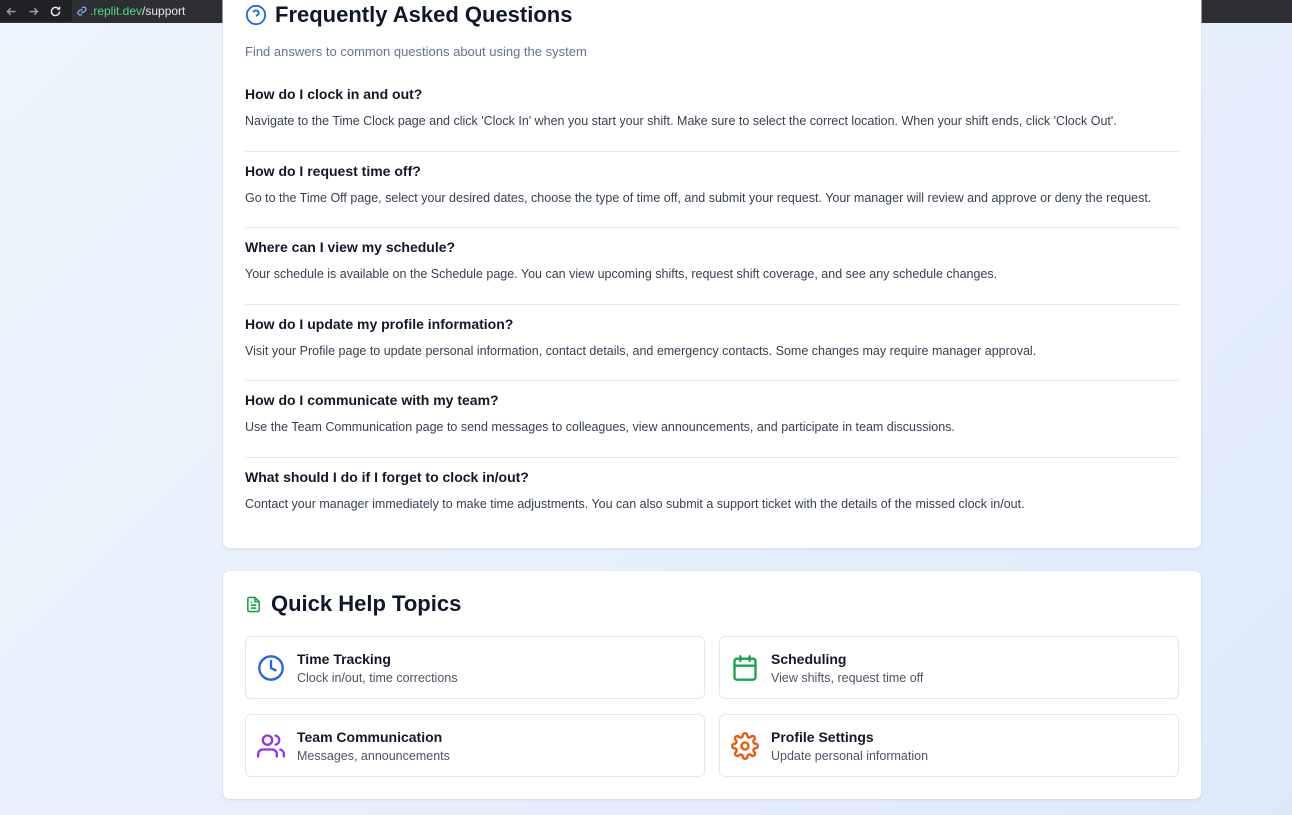 This screenshot has width=1292, height=815. I want to click on reload-button, so click(55, 11).